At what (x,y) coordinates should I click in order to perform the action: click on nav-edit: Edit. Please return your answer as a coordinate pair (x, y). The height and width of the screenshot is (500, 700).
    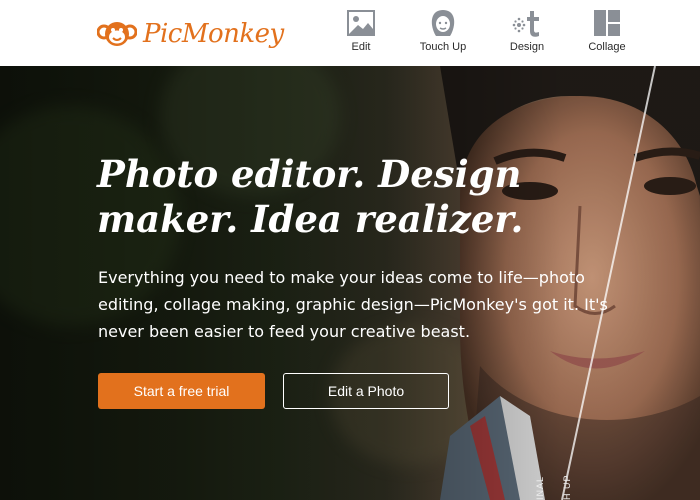
    Looking at the image, I should click on (361, 30).